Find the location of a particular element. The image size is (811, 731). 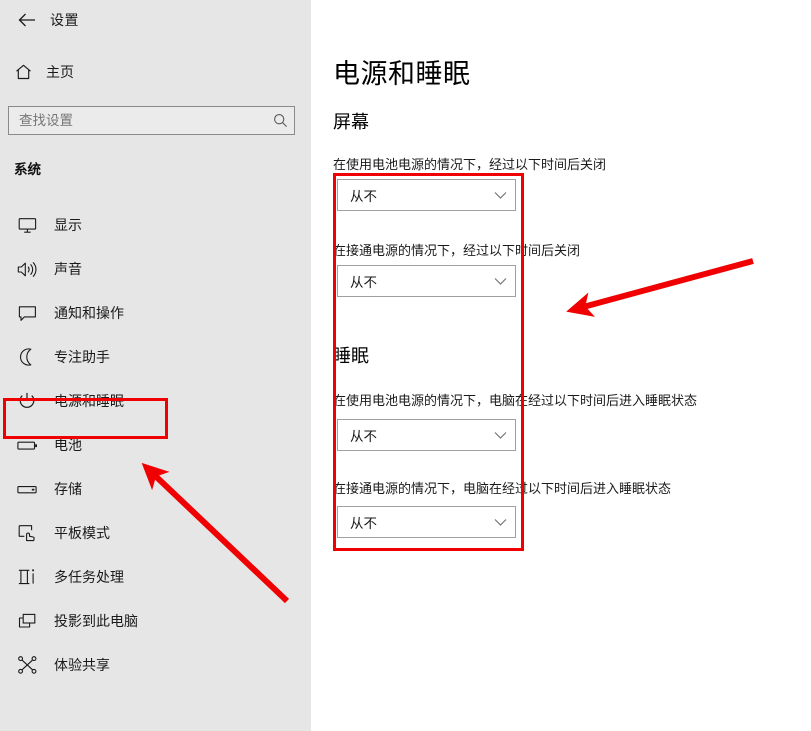

battery-icon is located at coordinates (27, 445).